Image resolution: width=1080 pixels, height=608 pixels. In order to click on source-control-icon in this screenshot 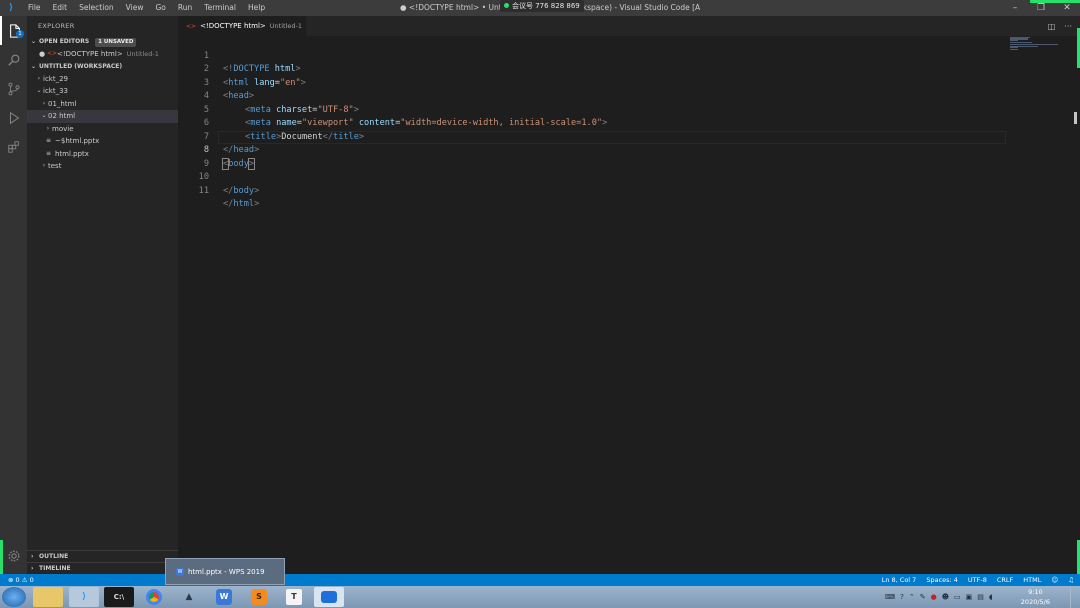, I will do `click(13, 88)`.